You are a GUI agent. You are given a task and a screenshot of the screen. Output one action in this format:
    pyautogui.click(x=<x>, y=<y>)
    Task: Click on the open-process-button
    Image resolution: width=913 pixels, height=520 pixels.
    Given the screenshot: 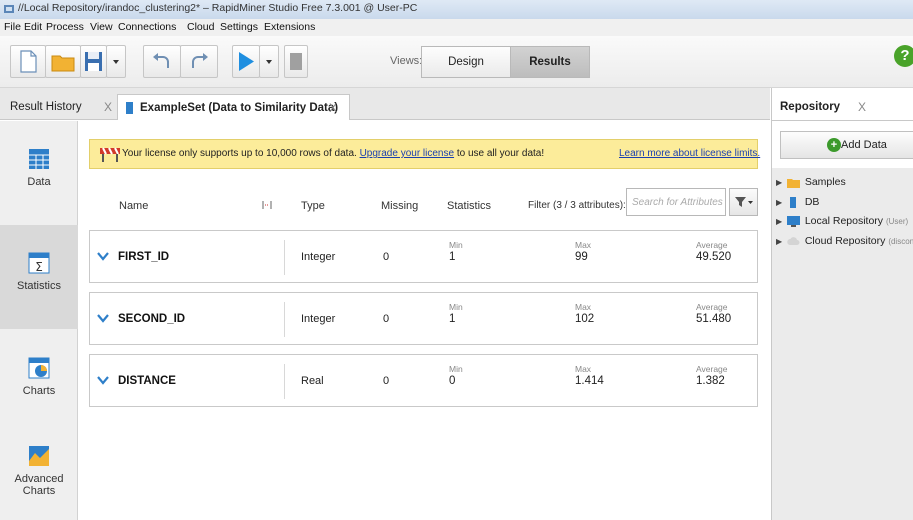 What is the action you would take?
    pyautogui.click(x=63, y=61)
    